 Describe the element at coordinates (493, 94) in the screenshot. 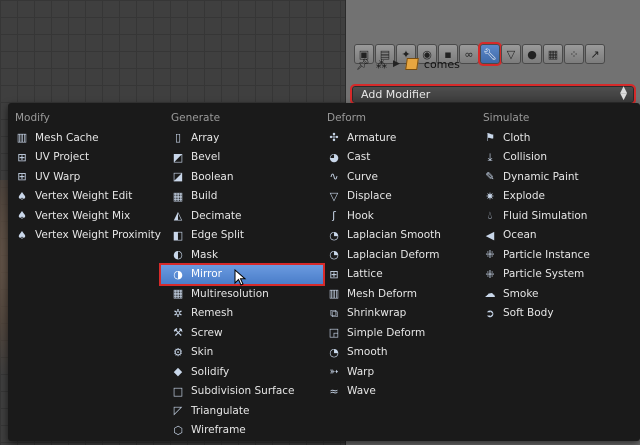

I see `add-modifier-dropdown: Add Modifier ▲ ▼` at that location.